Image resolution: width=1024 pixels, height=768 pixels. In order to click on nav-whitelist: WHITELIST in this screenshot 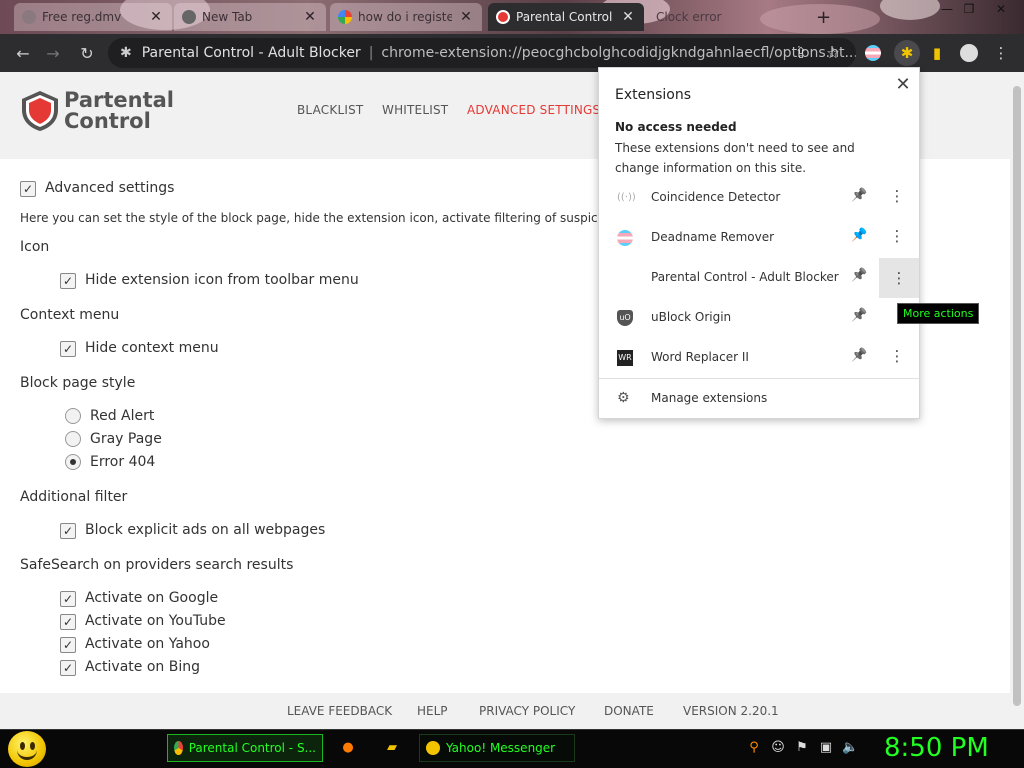, I will do `click(415, 110)`.